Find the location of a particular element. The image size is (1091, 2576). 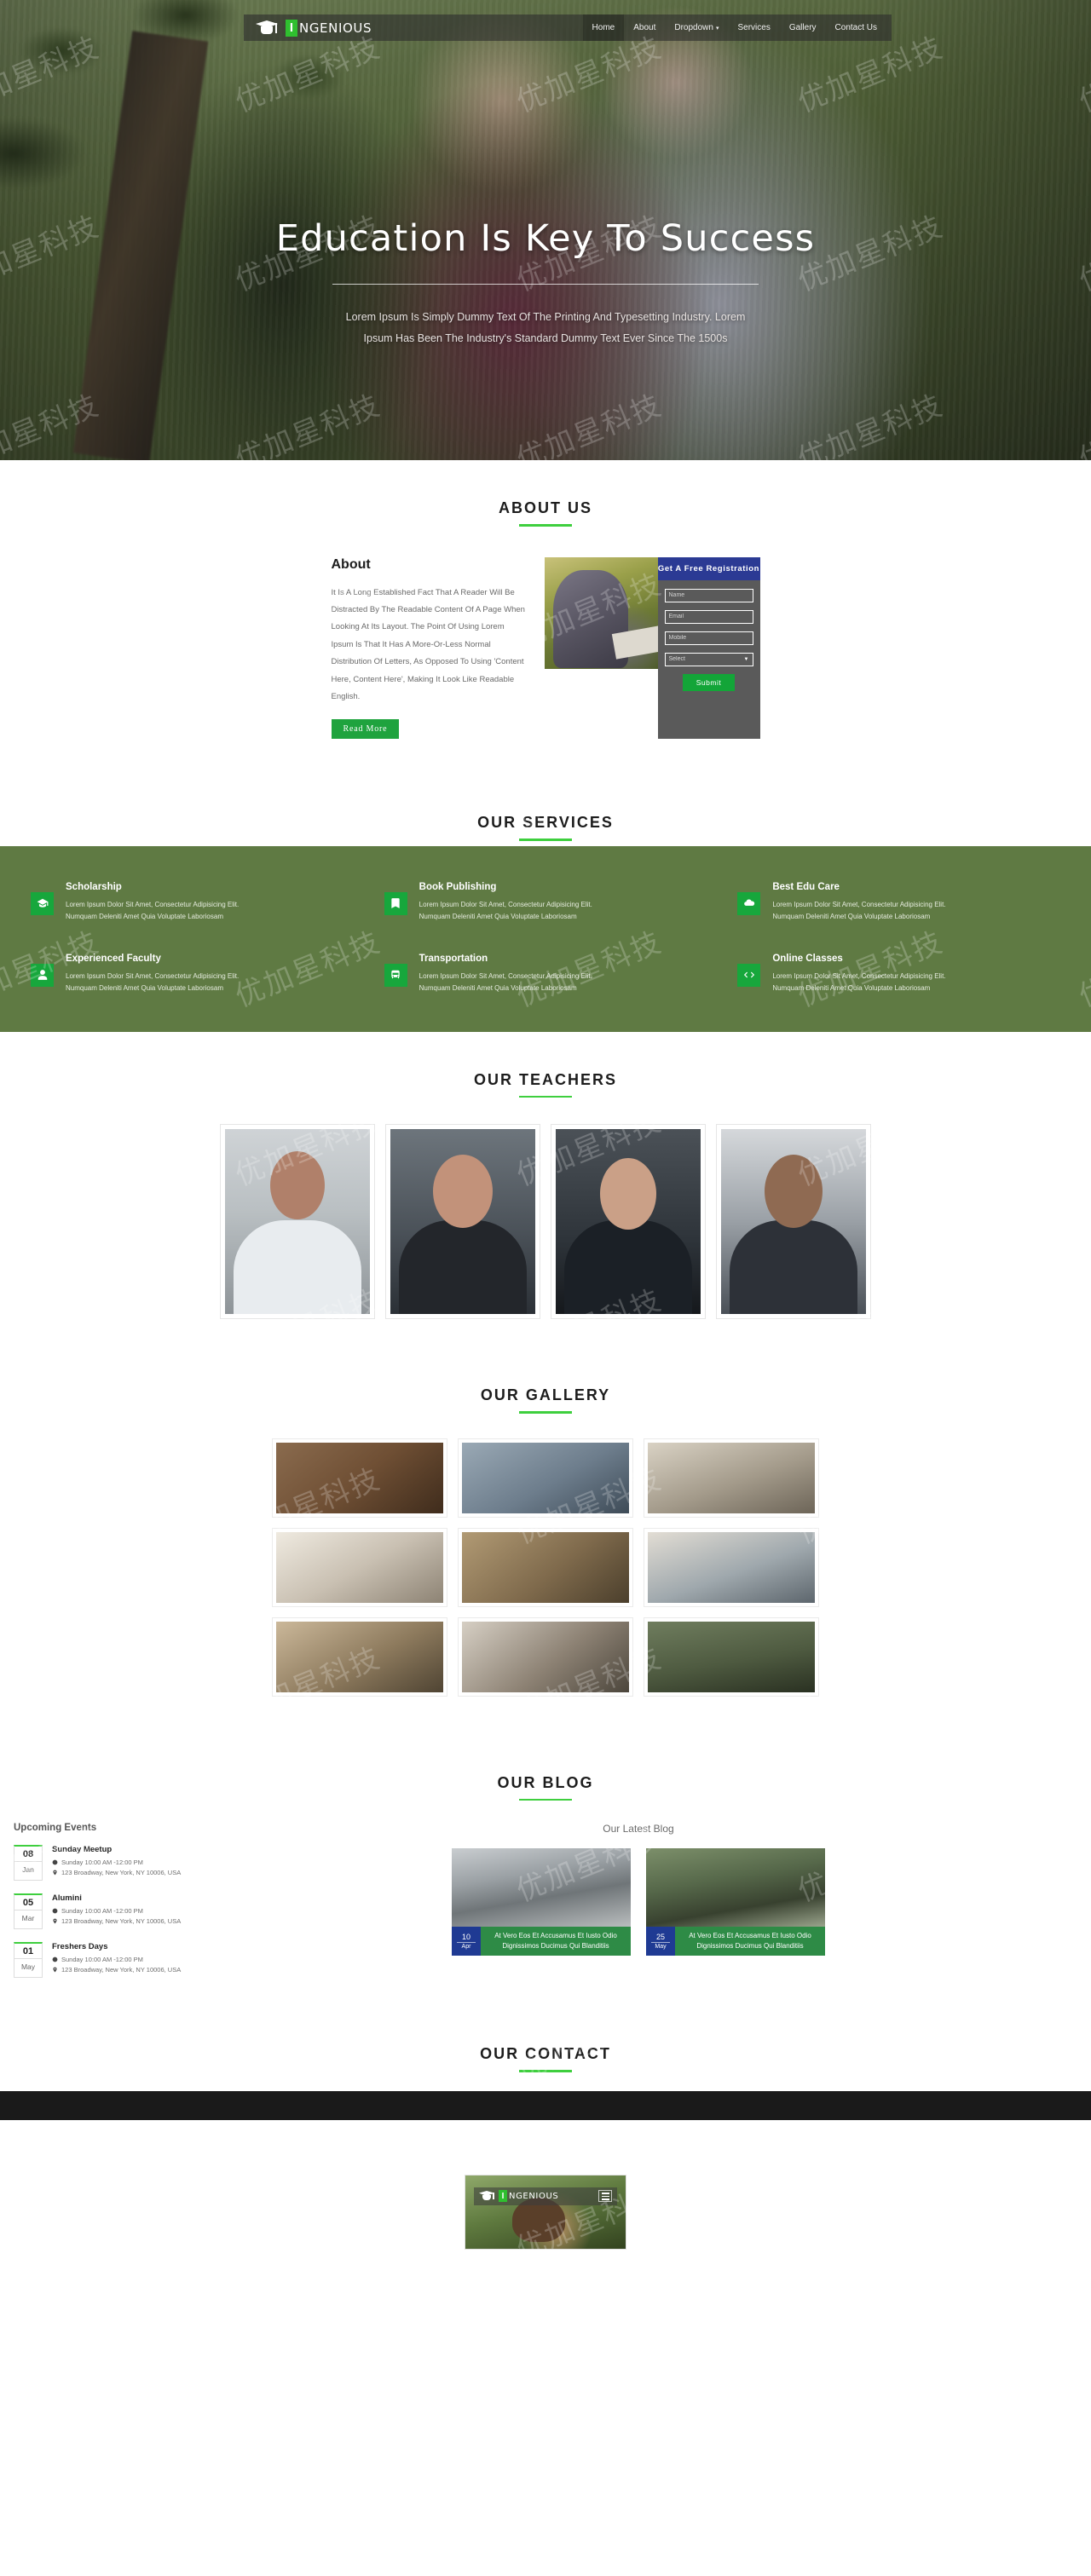

event-date-badge: 01 May is located at coordinates (28, 1960).